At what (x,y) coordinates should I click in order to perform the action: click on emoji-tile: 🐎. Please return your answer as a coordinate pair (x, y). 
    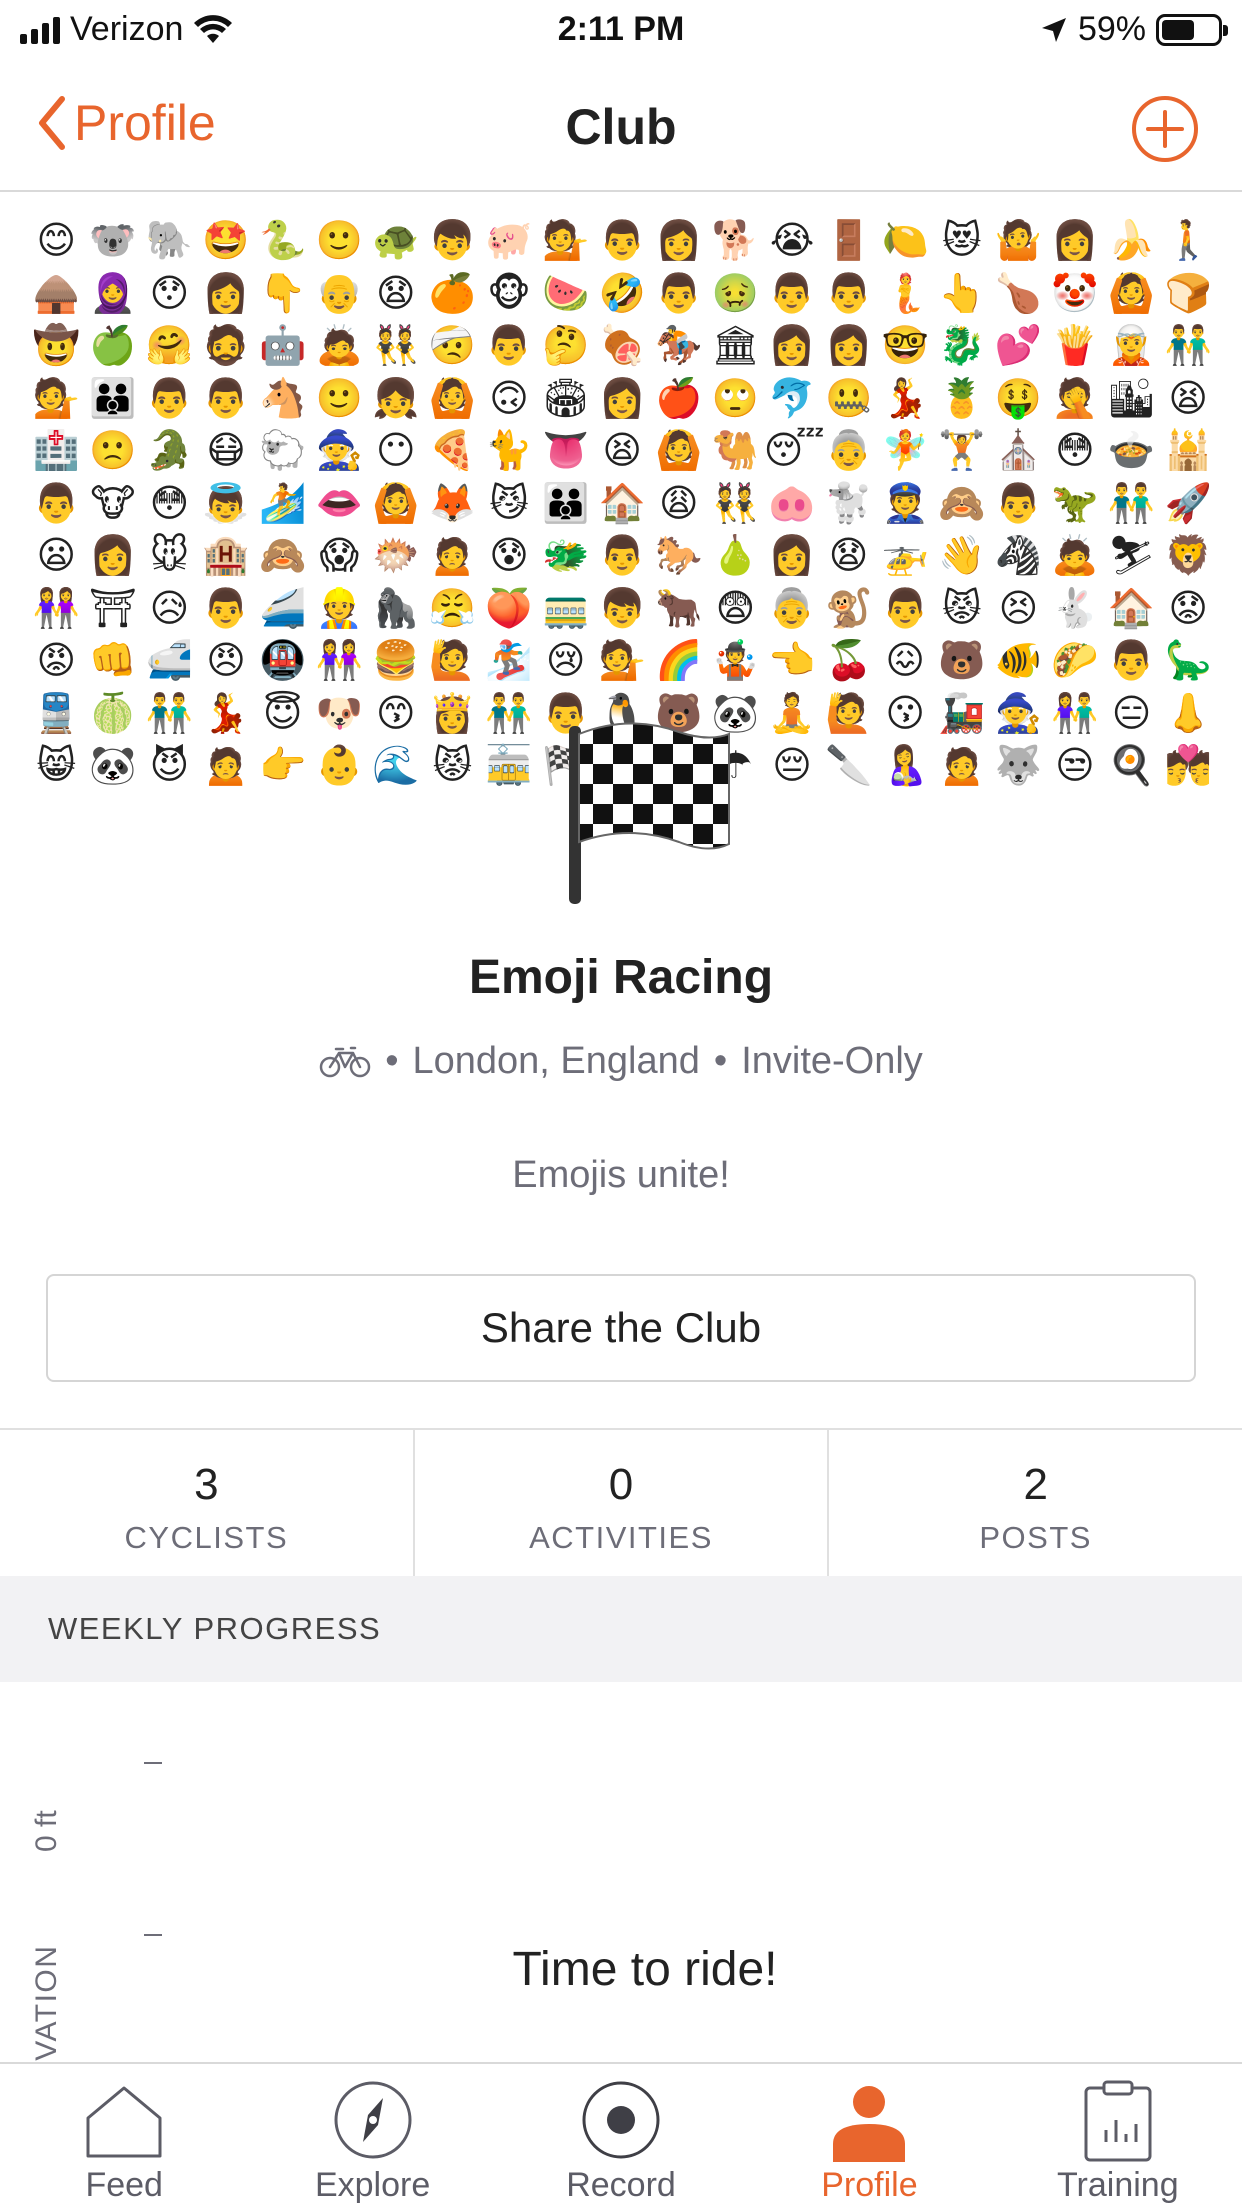
    Looking at the image, I should click on (679, 555).